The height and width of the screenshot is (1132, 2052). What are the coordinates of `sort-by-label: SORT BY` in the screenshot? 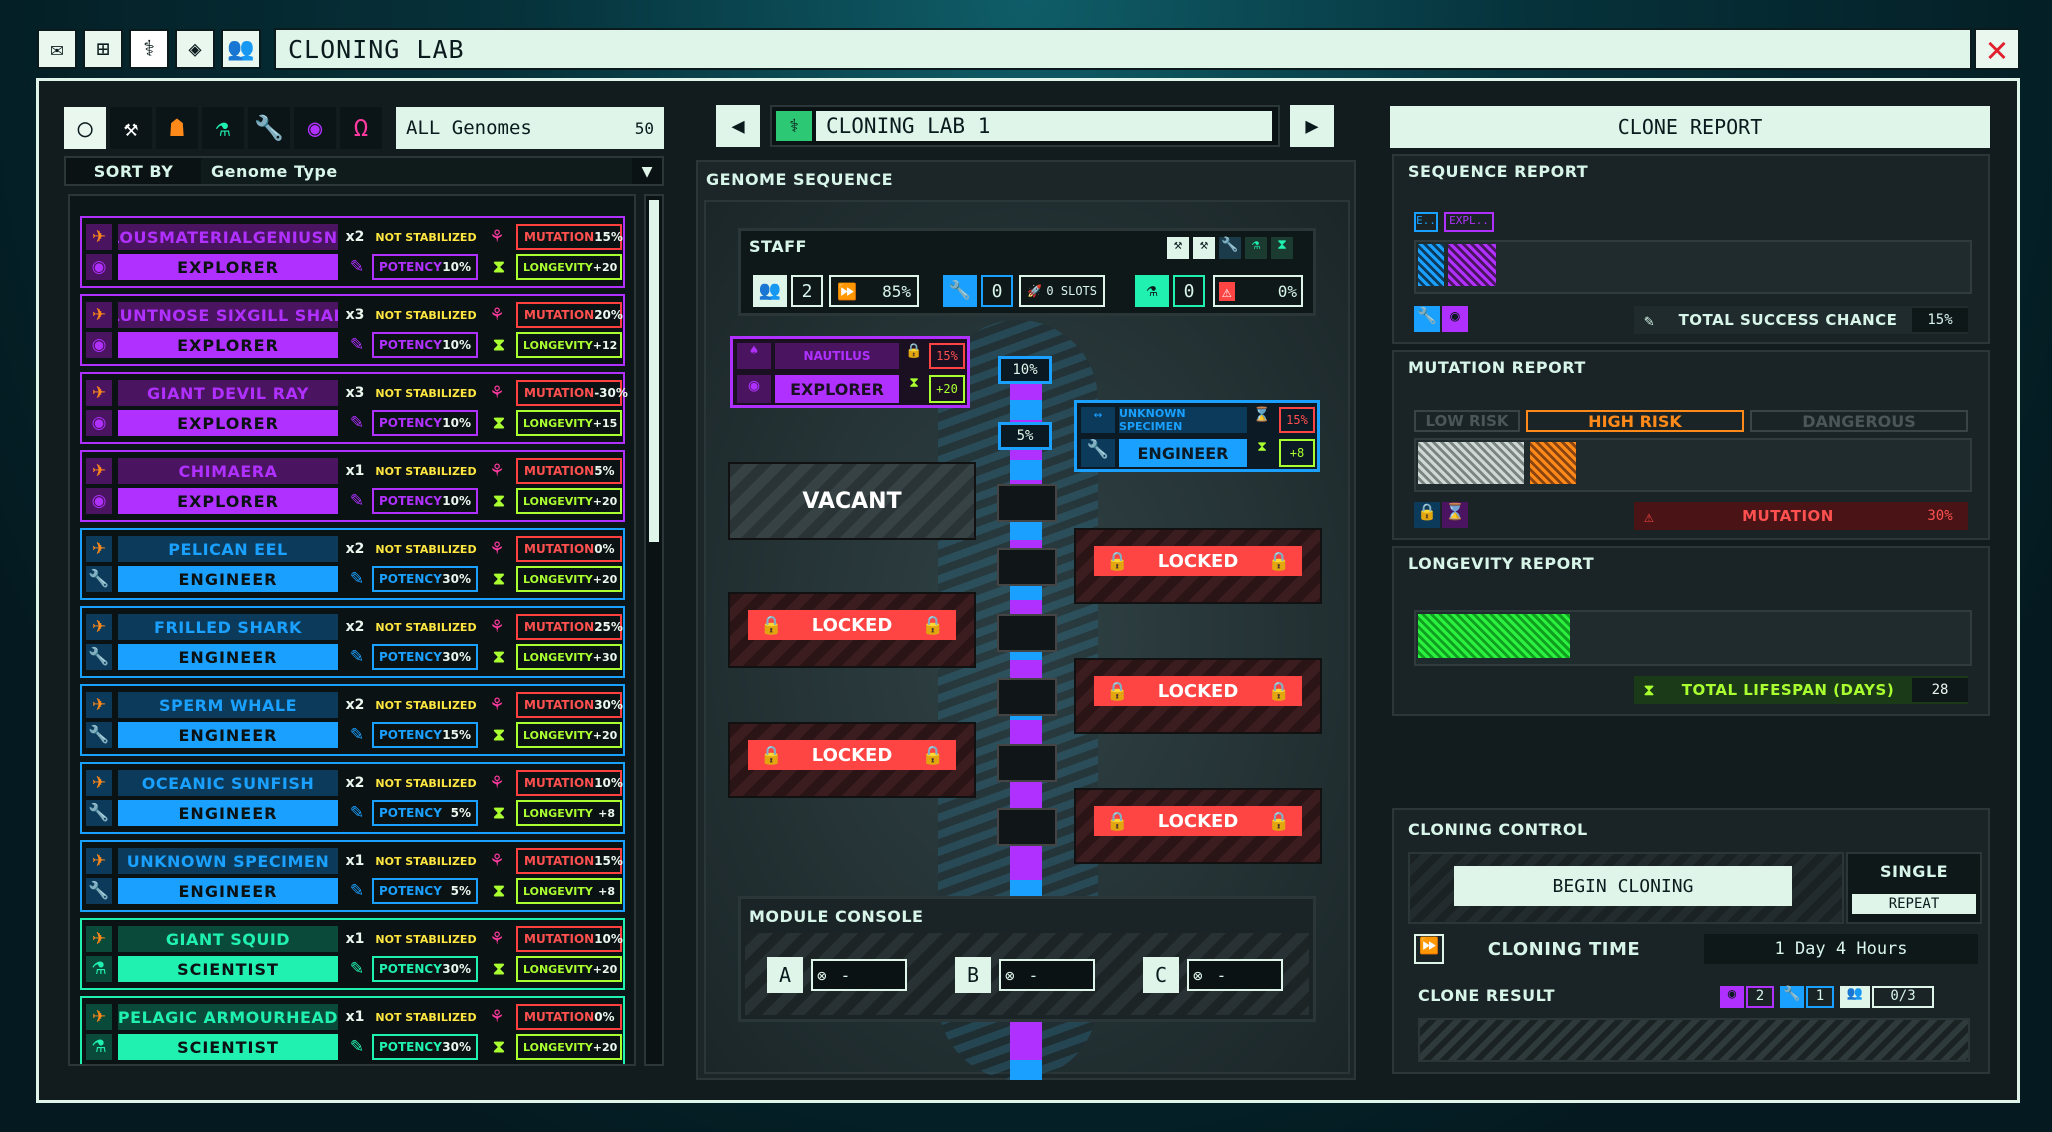 It's located at (133, 171).